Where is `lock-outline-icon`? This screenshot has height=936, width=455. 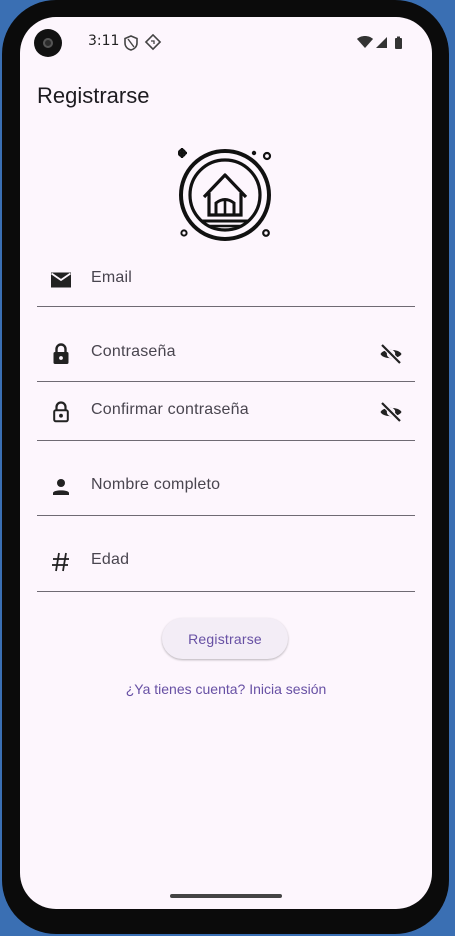
lock-outline-icon is located at coordinates (61, 412).